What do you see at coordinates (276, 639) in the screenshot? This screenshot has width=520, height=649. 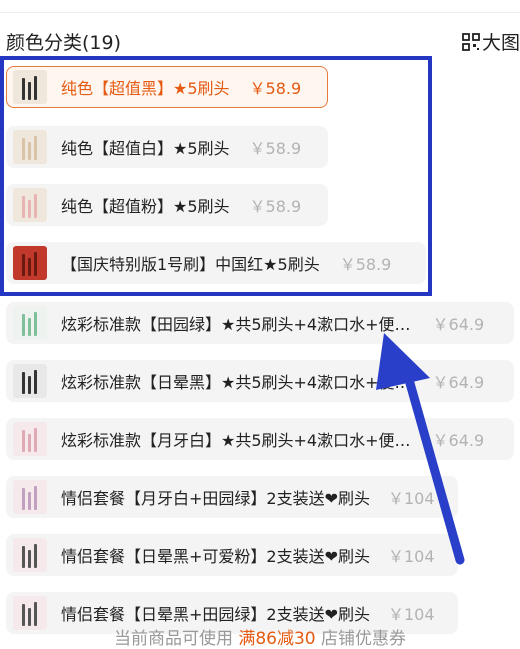 I see `promo-highlight: 满86减30` at bounding box center [276, 639].